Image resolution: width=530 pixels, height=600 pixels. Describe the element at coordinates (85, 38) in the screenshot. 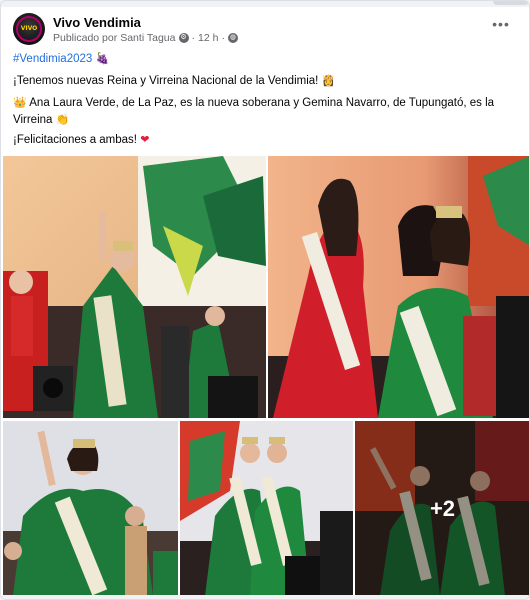

I see `meta-prefix: Publicado por` at that location.